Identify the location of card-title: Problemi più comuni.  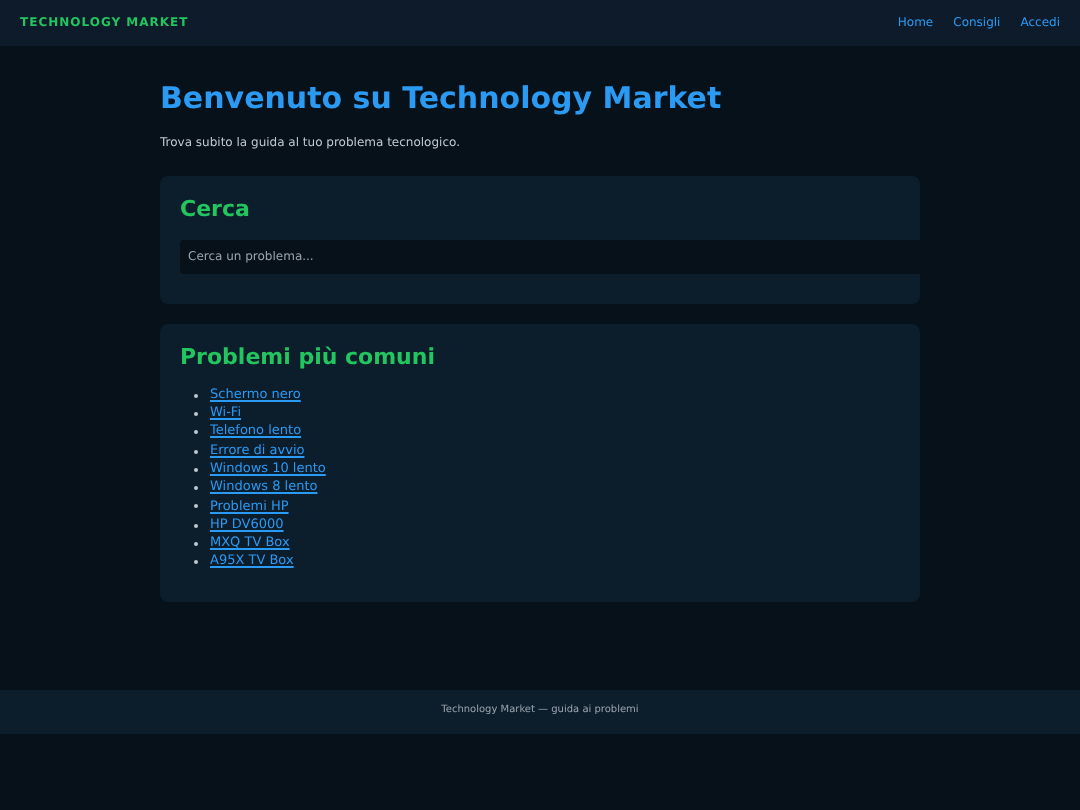
(308, 358).